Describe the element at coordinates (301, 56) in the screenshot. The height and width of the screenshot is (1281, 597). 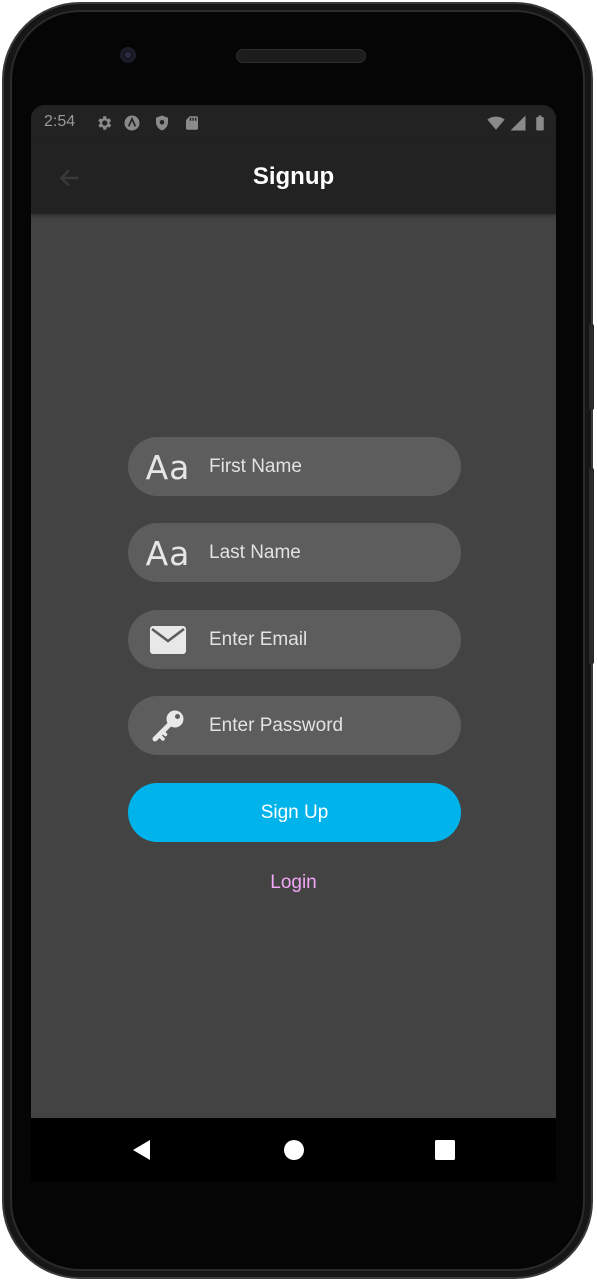
I see `earpiece-speaker` at that location.